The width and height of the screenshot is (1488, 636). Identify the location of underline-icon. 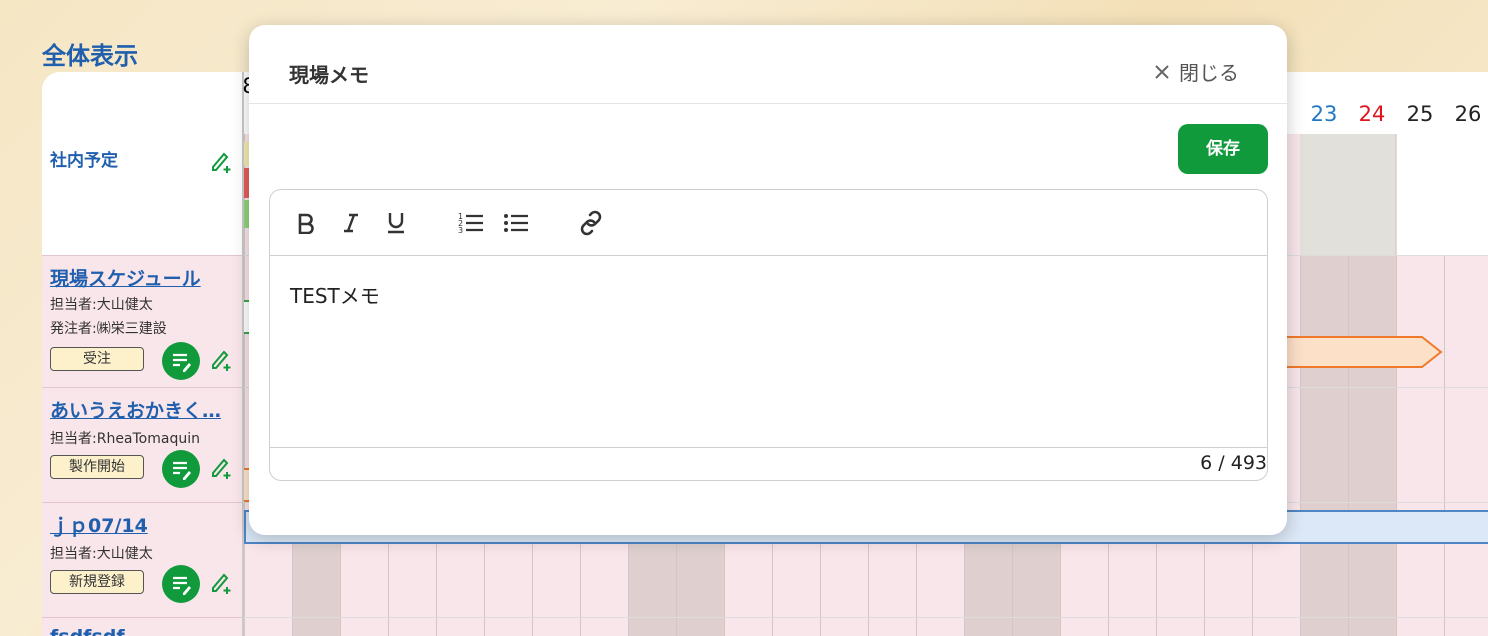
(396, 223).